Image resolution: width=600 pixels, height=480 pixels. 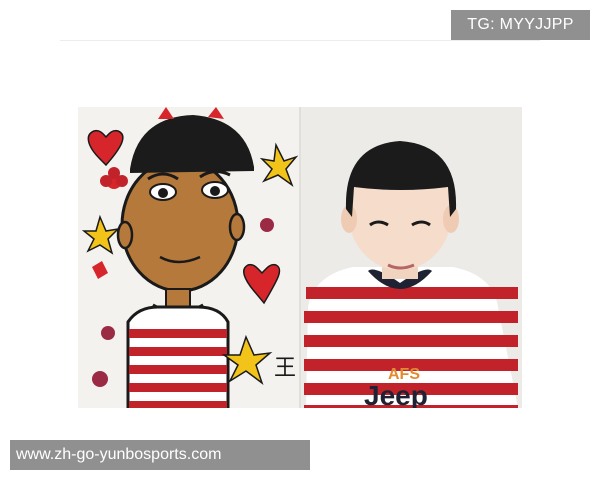 I want to click on website-url-watermark: www.zh-go-yunbosports.com, so click(x=160, y=455).